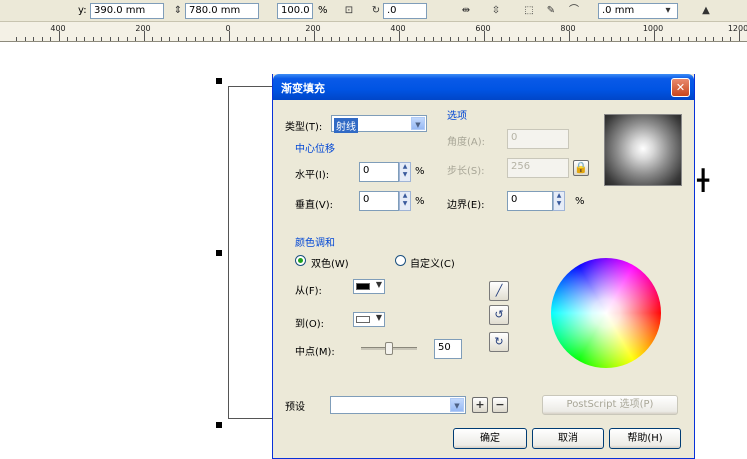 The image size is (747, 459). What do you see at coordinates (398, 405) in the screenshot?
I see `presets-select: ▼` at bounding box center [398, 405].